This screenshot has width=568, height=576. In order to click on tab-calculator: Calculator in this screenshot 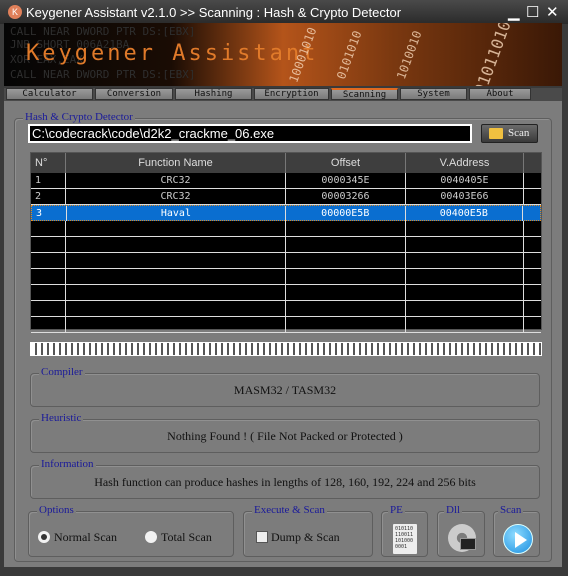, I will do `click(49, 94)`.